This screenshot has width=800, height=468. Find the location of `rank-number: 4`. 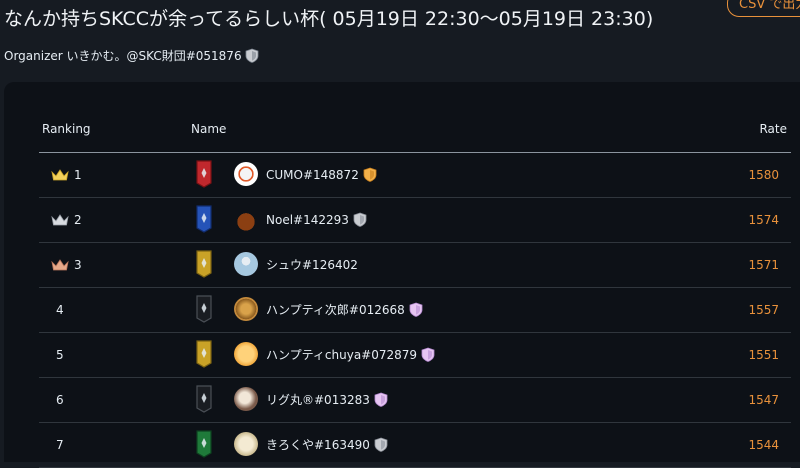

rank-number: 4 is located at coordinates (60, 309).